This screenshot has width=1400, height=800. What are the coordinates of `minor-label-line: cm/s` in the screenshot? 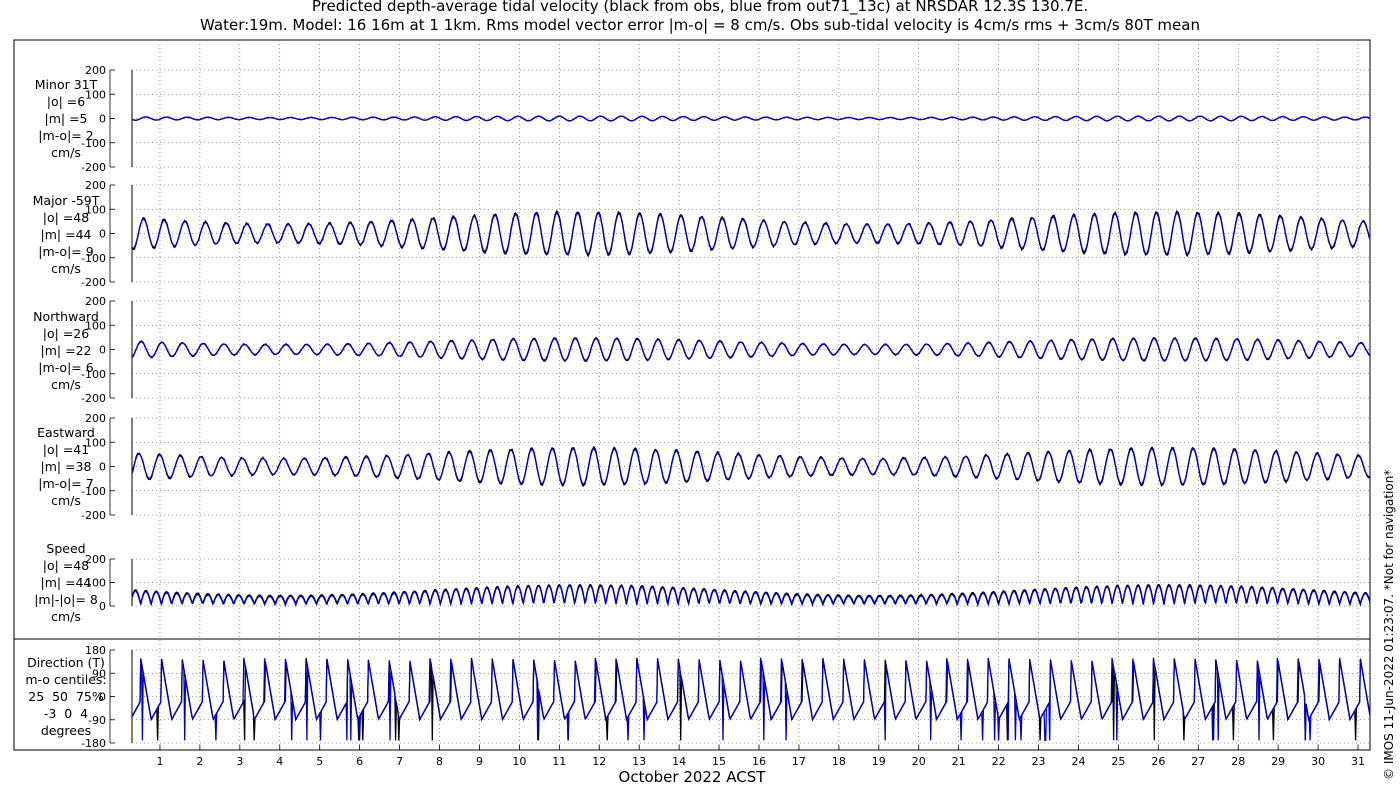 It's located at (66, 152).